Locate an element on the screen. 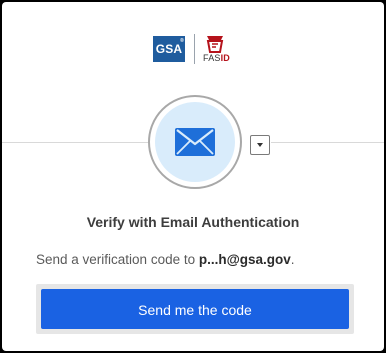 Image resolution: width=386 pixels, height=353 pixels. fasid-logo-text: FASID is located at coordinates (216, 58).